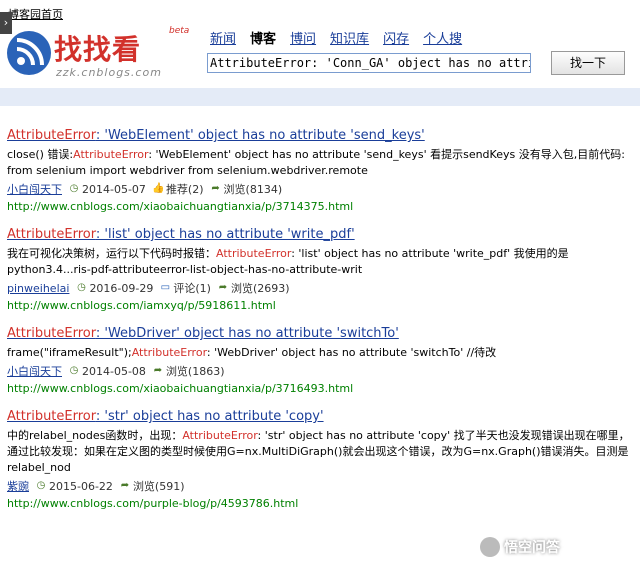 The height and width of the screenshot is (570, 640). What do you see at coordinates (396, 37) in the screenshot?
I see `tab-ing: 闪存` at bounding box center [396, 37].